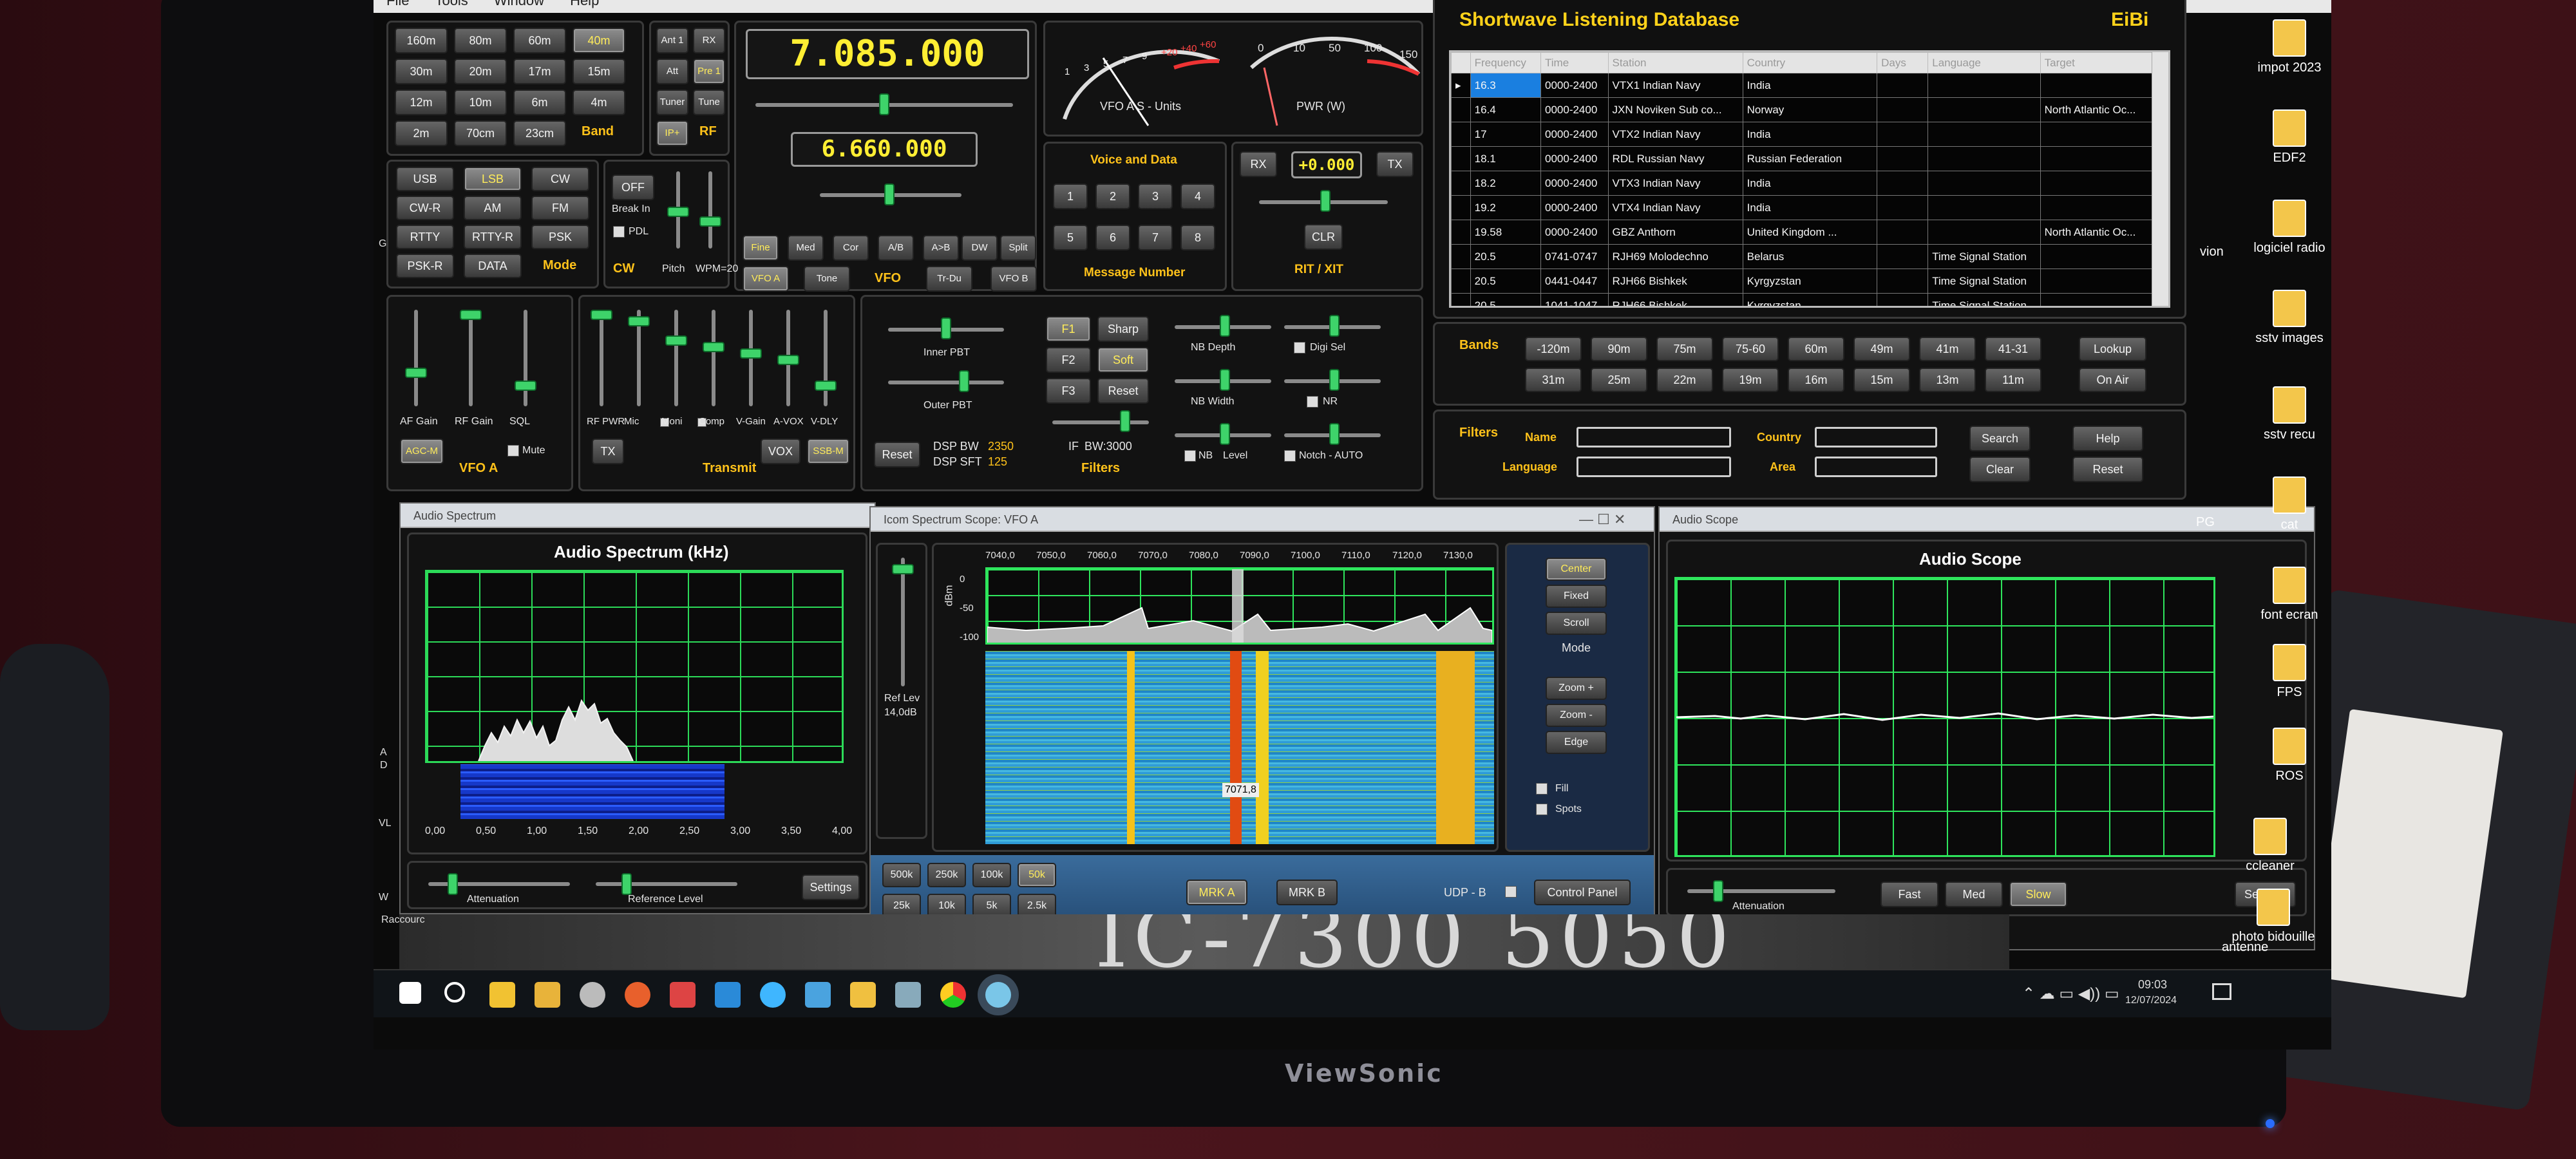  I want to click on band-filter-75-60: 75-60, so click(1750, 349).